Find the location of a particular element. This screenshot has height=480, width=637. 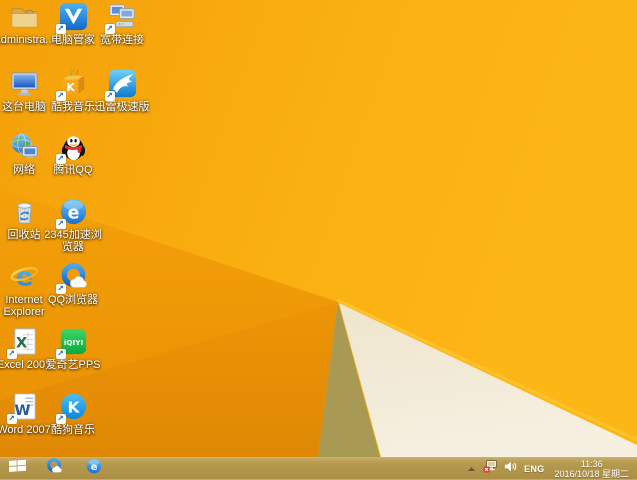

system-tray: ENG 11:36 2016/10/18 星期二 is located at coordinates (552, 469).